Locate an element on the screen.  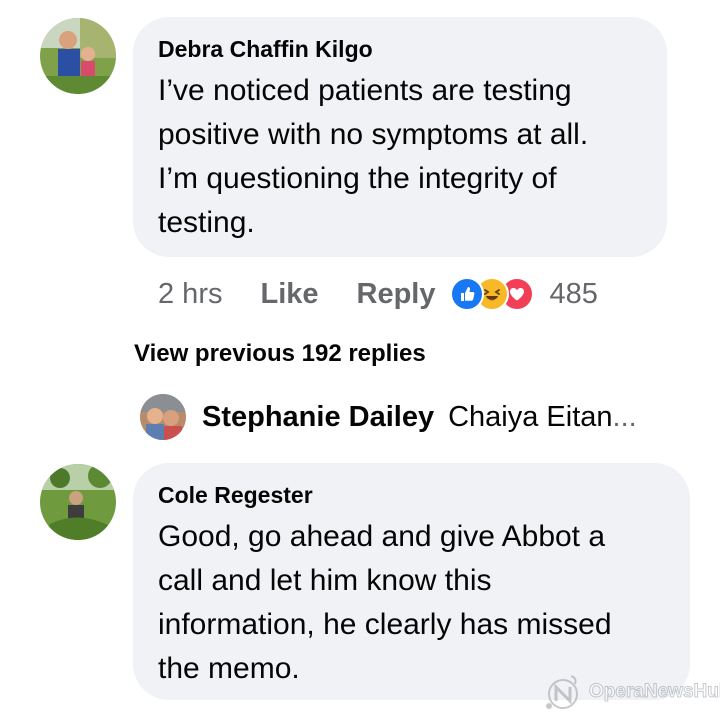
like-button: Like is located at coordinates (289, 294).